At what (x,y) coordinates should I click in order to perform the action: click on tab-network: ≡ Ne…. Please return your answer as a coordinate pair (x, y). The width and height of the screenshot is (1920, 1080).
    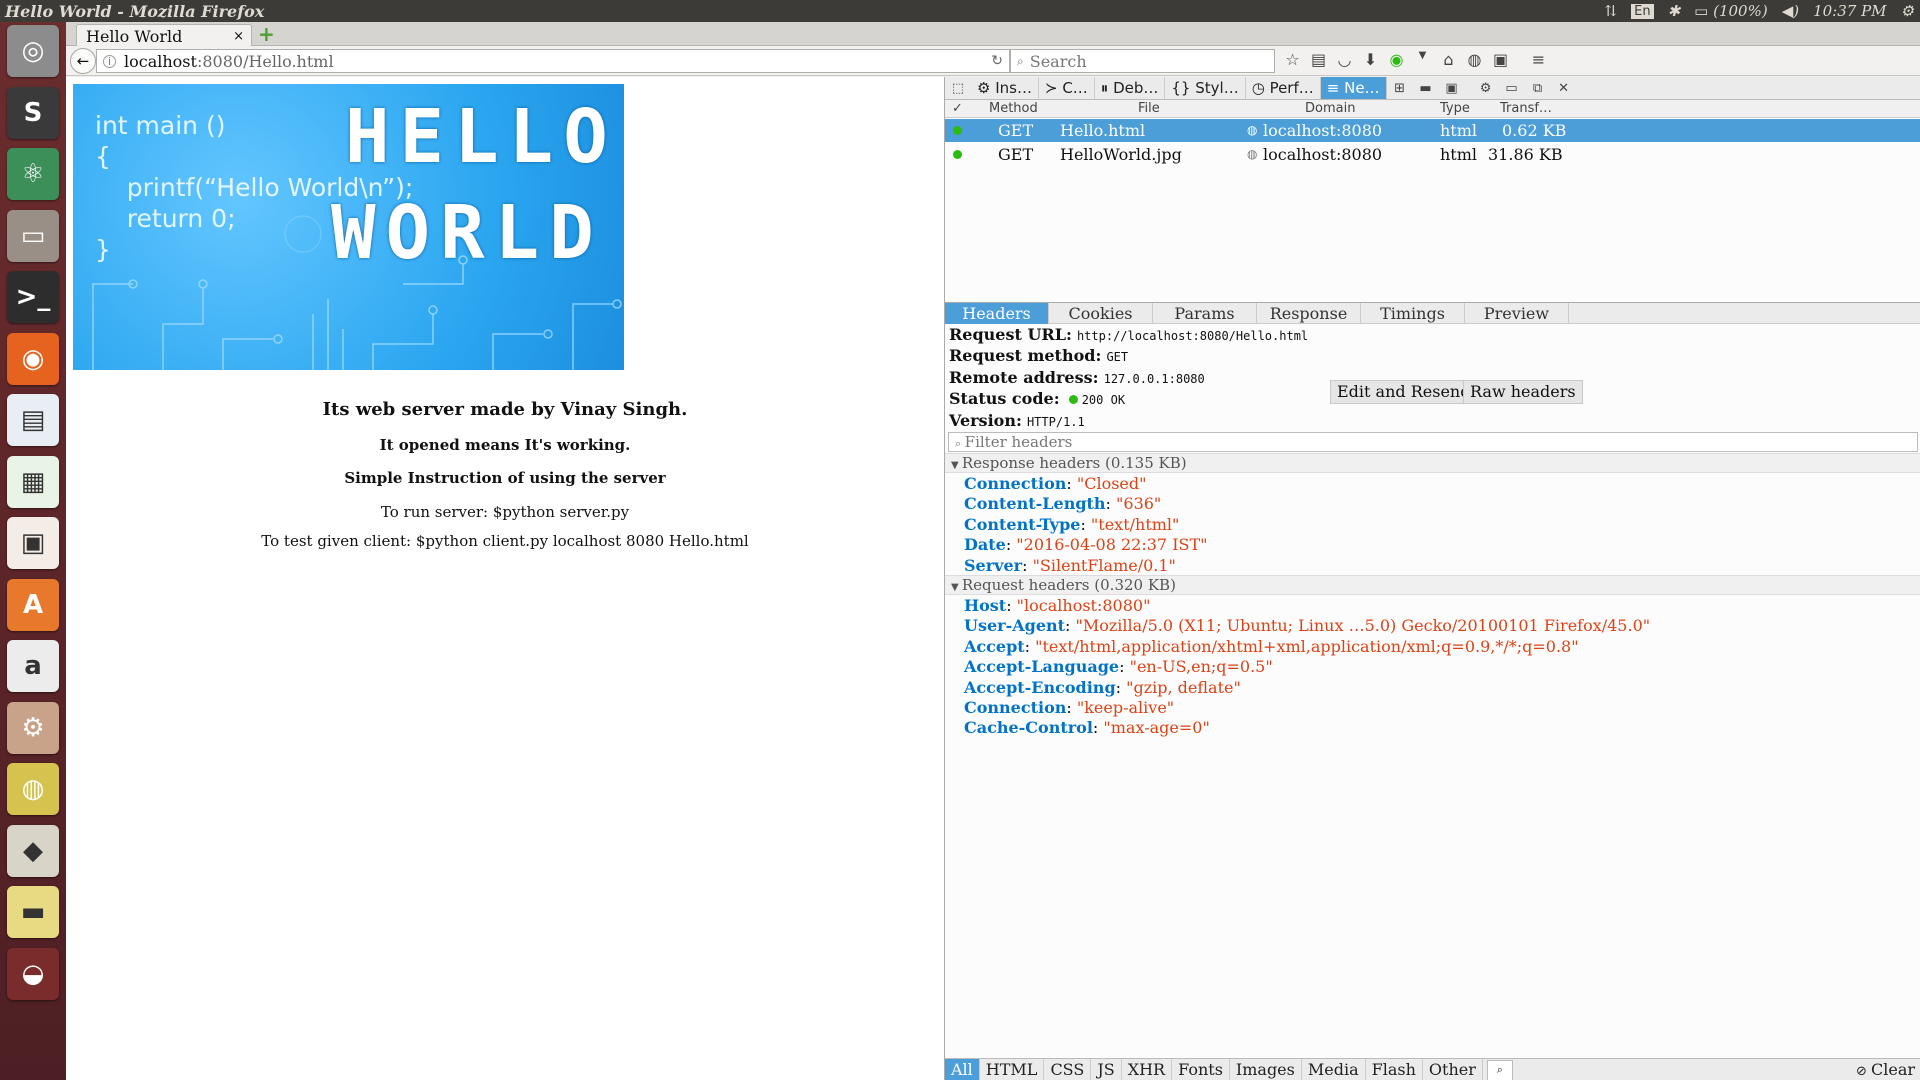
    Looking at the image, I should click on (1353, 88).